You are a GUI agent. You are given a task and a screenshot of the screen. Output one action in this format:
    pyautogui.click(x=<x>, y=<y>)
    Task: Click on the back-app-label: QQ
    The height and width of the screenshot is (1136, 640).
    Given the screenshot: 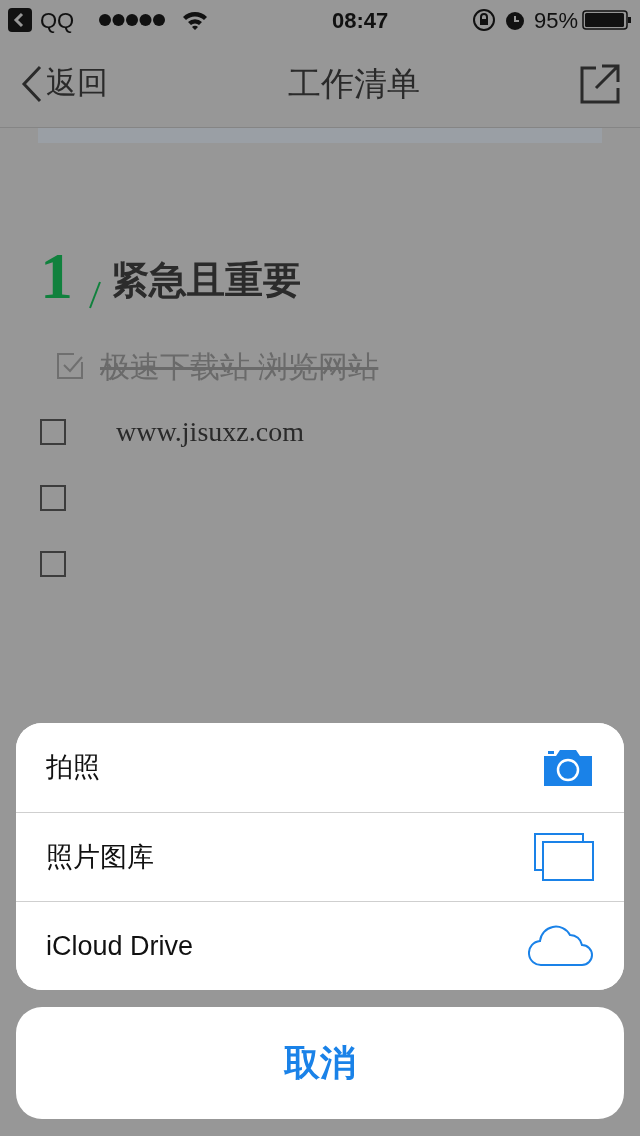 What is the action you would take?
    pyautogui.click(x=57, y=20)
    